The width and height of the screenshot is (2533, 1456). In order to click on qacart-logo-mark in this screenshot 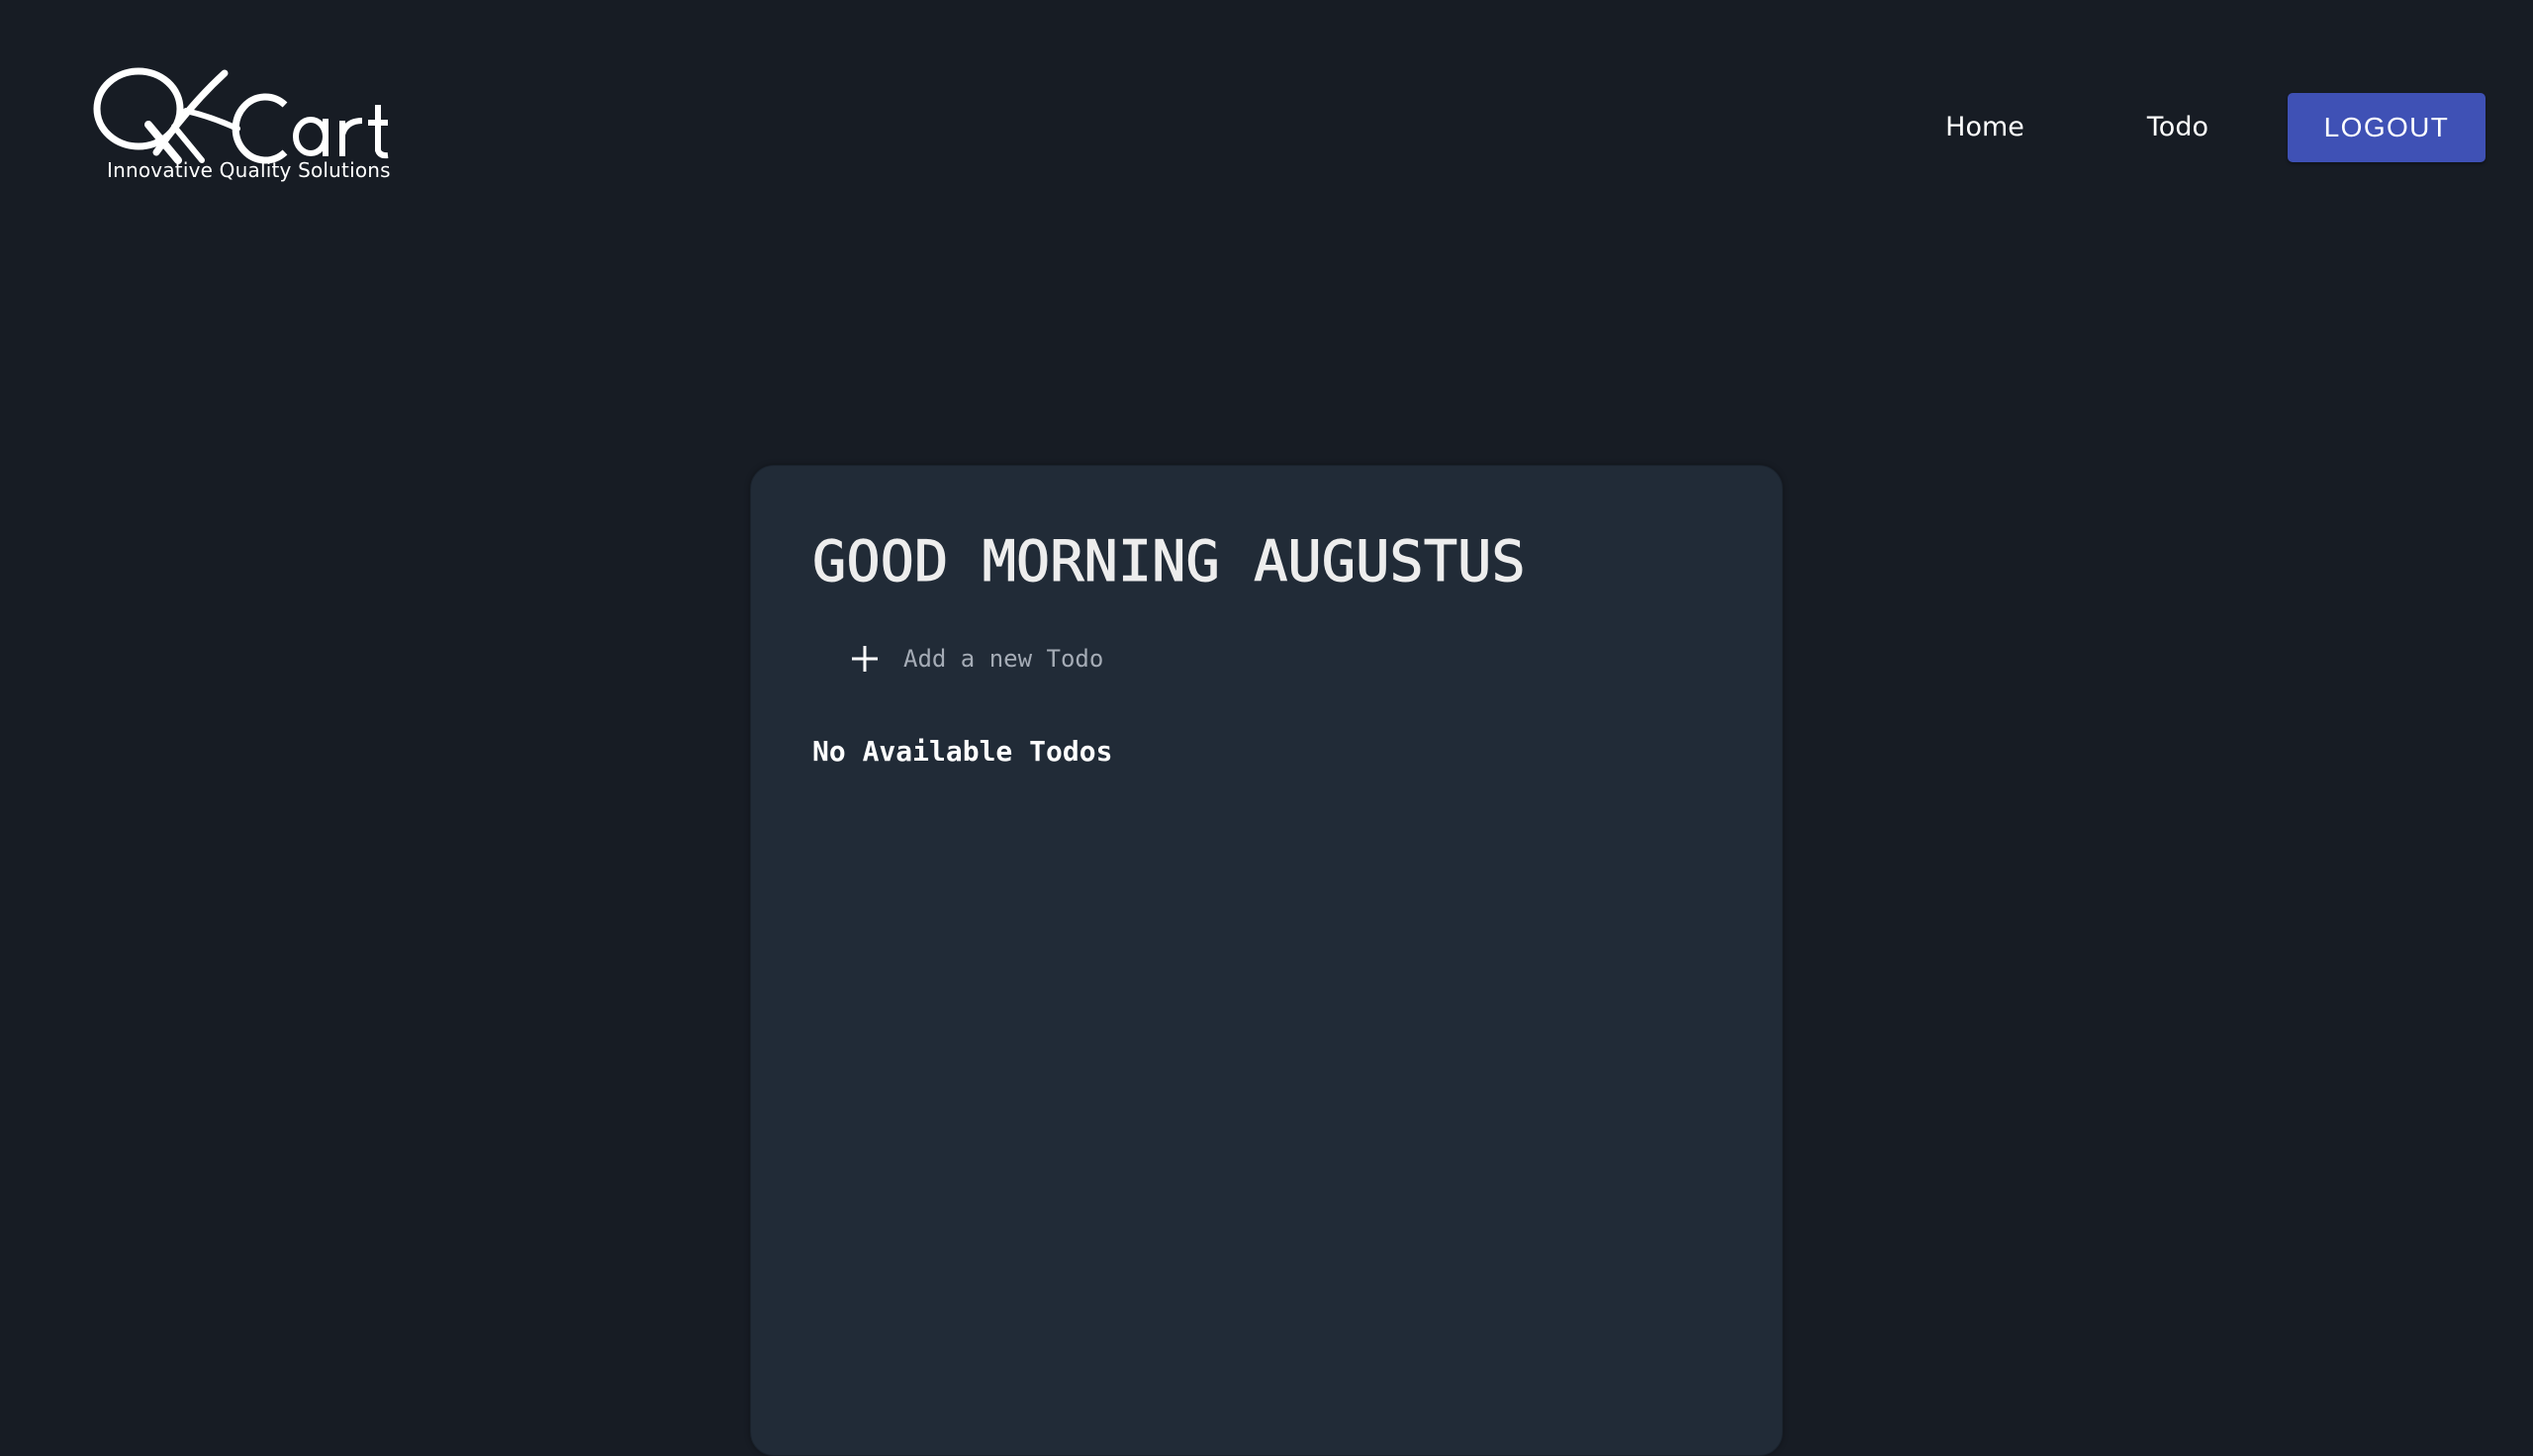, I will do `click(241, 115)`.